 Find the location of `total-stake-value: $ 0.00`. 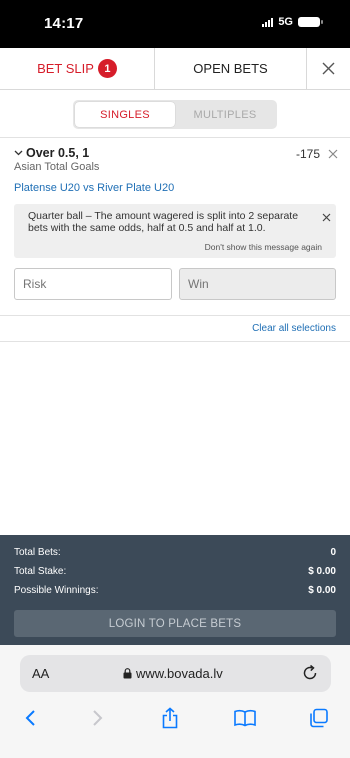

total-stake-value: $ 0.00 is located at coordinates (322, 571).